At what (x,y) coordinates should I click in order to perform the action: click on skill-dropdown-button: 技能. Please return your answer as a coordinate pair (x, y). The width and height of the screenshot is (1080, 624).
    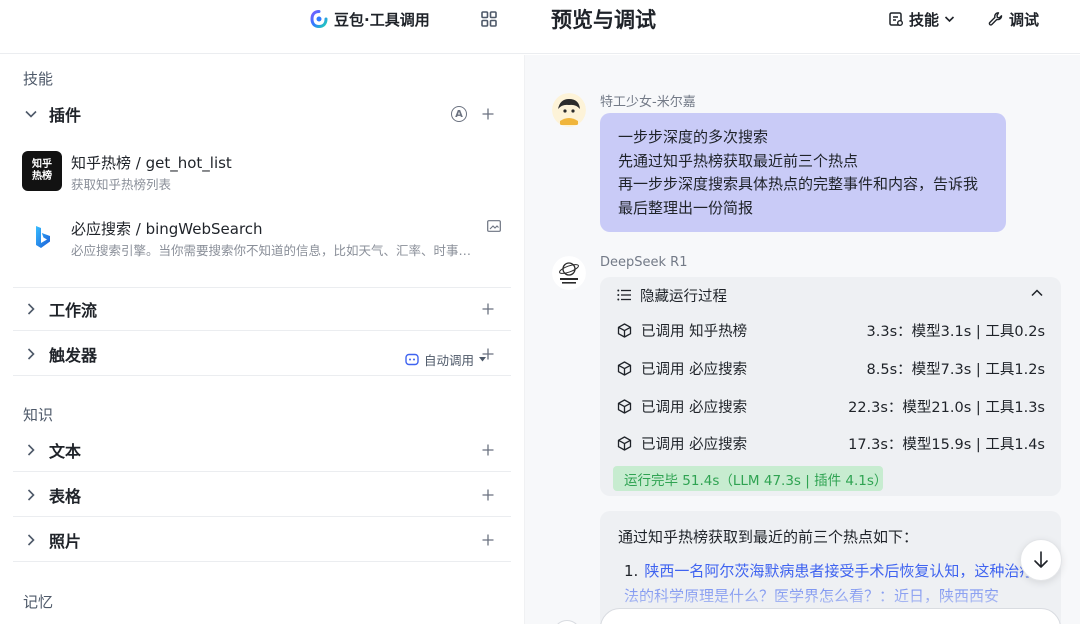
    Looking at the image, I should click on (921, 19).